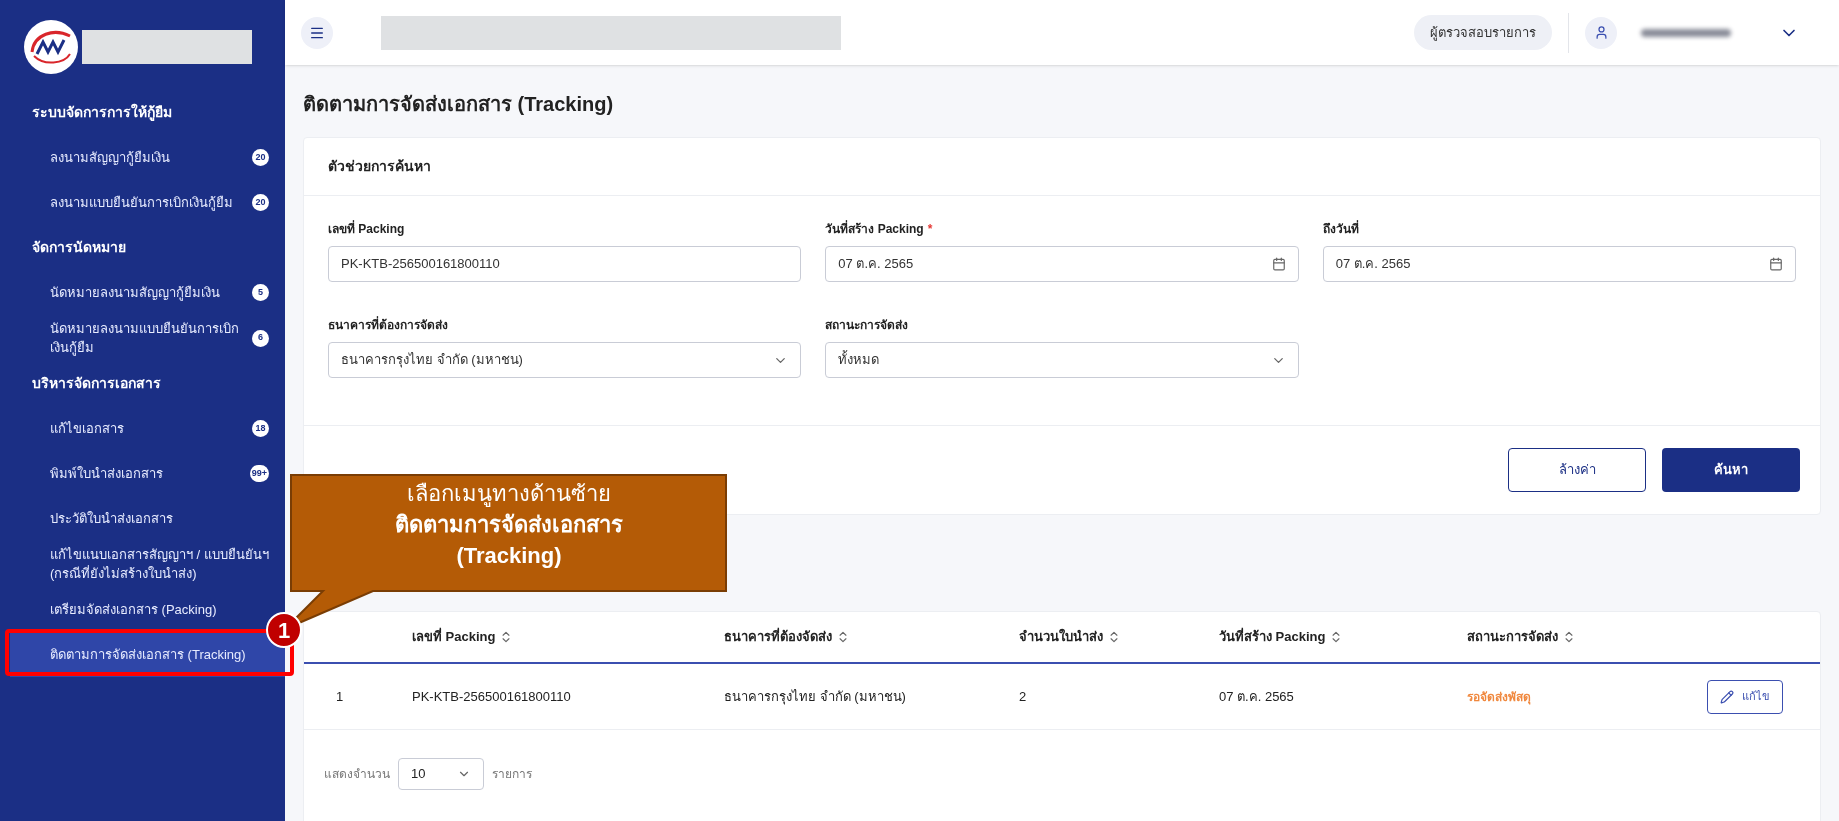 The width and height of the screenshot is (1839, 821). What do you see at coordinates (565, 360) in the screenshot?
I see `select-field: ธนาคารกรุงไทย จำกัด (มหาชน)` at bounding box center [565, 360].